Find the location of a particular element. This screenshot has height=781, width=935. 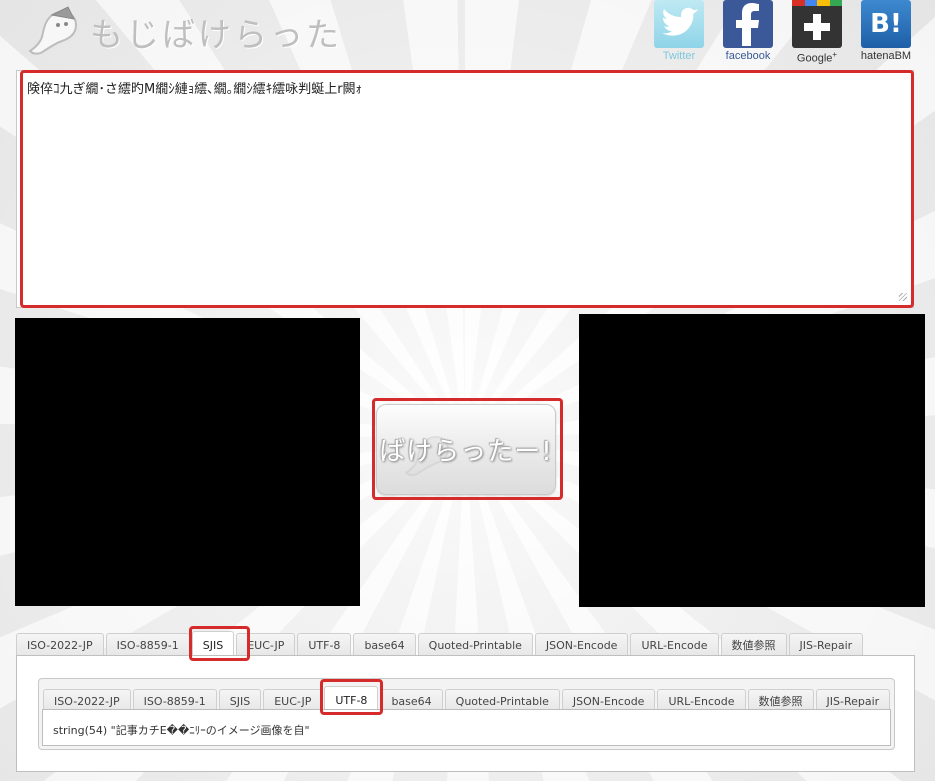

bakeratta-button-label: ばけらったー! is located at coordinates (466, 452).